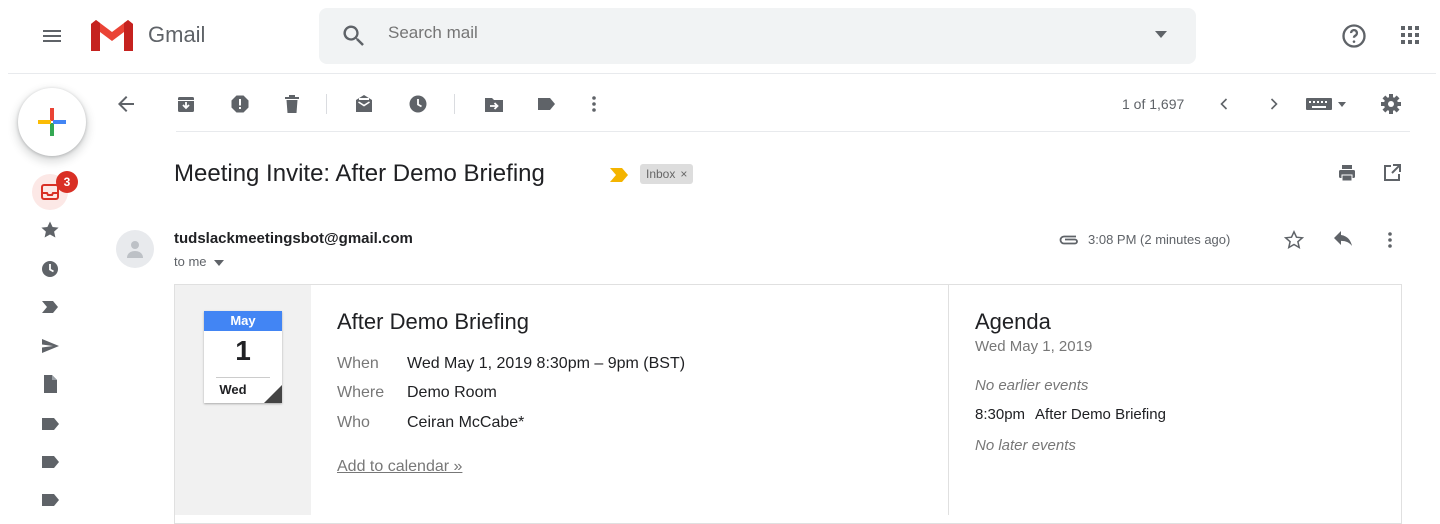 The width and height of the screenshot is (1440, 524). I want to click on message-time: 3:08 PM (2 minutes ago), so click(1159, 239).